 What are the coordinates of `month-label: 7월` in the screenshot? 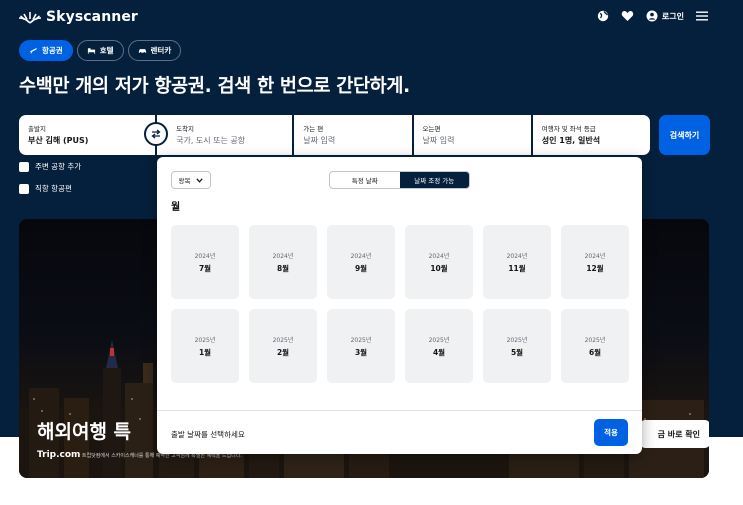 It's located at (205, 268).